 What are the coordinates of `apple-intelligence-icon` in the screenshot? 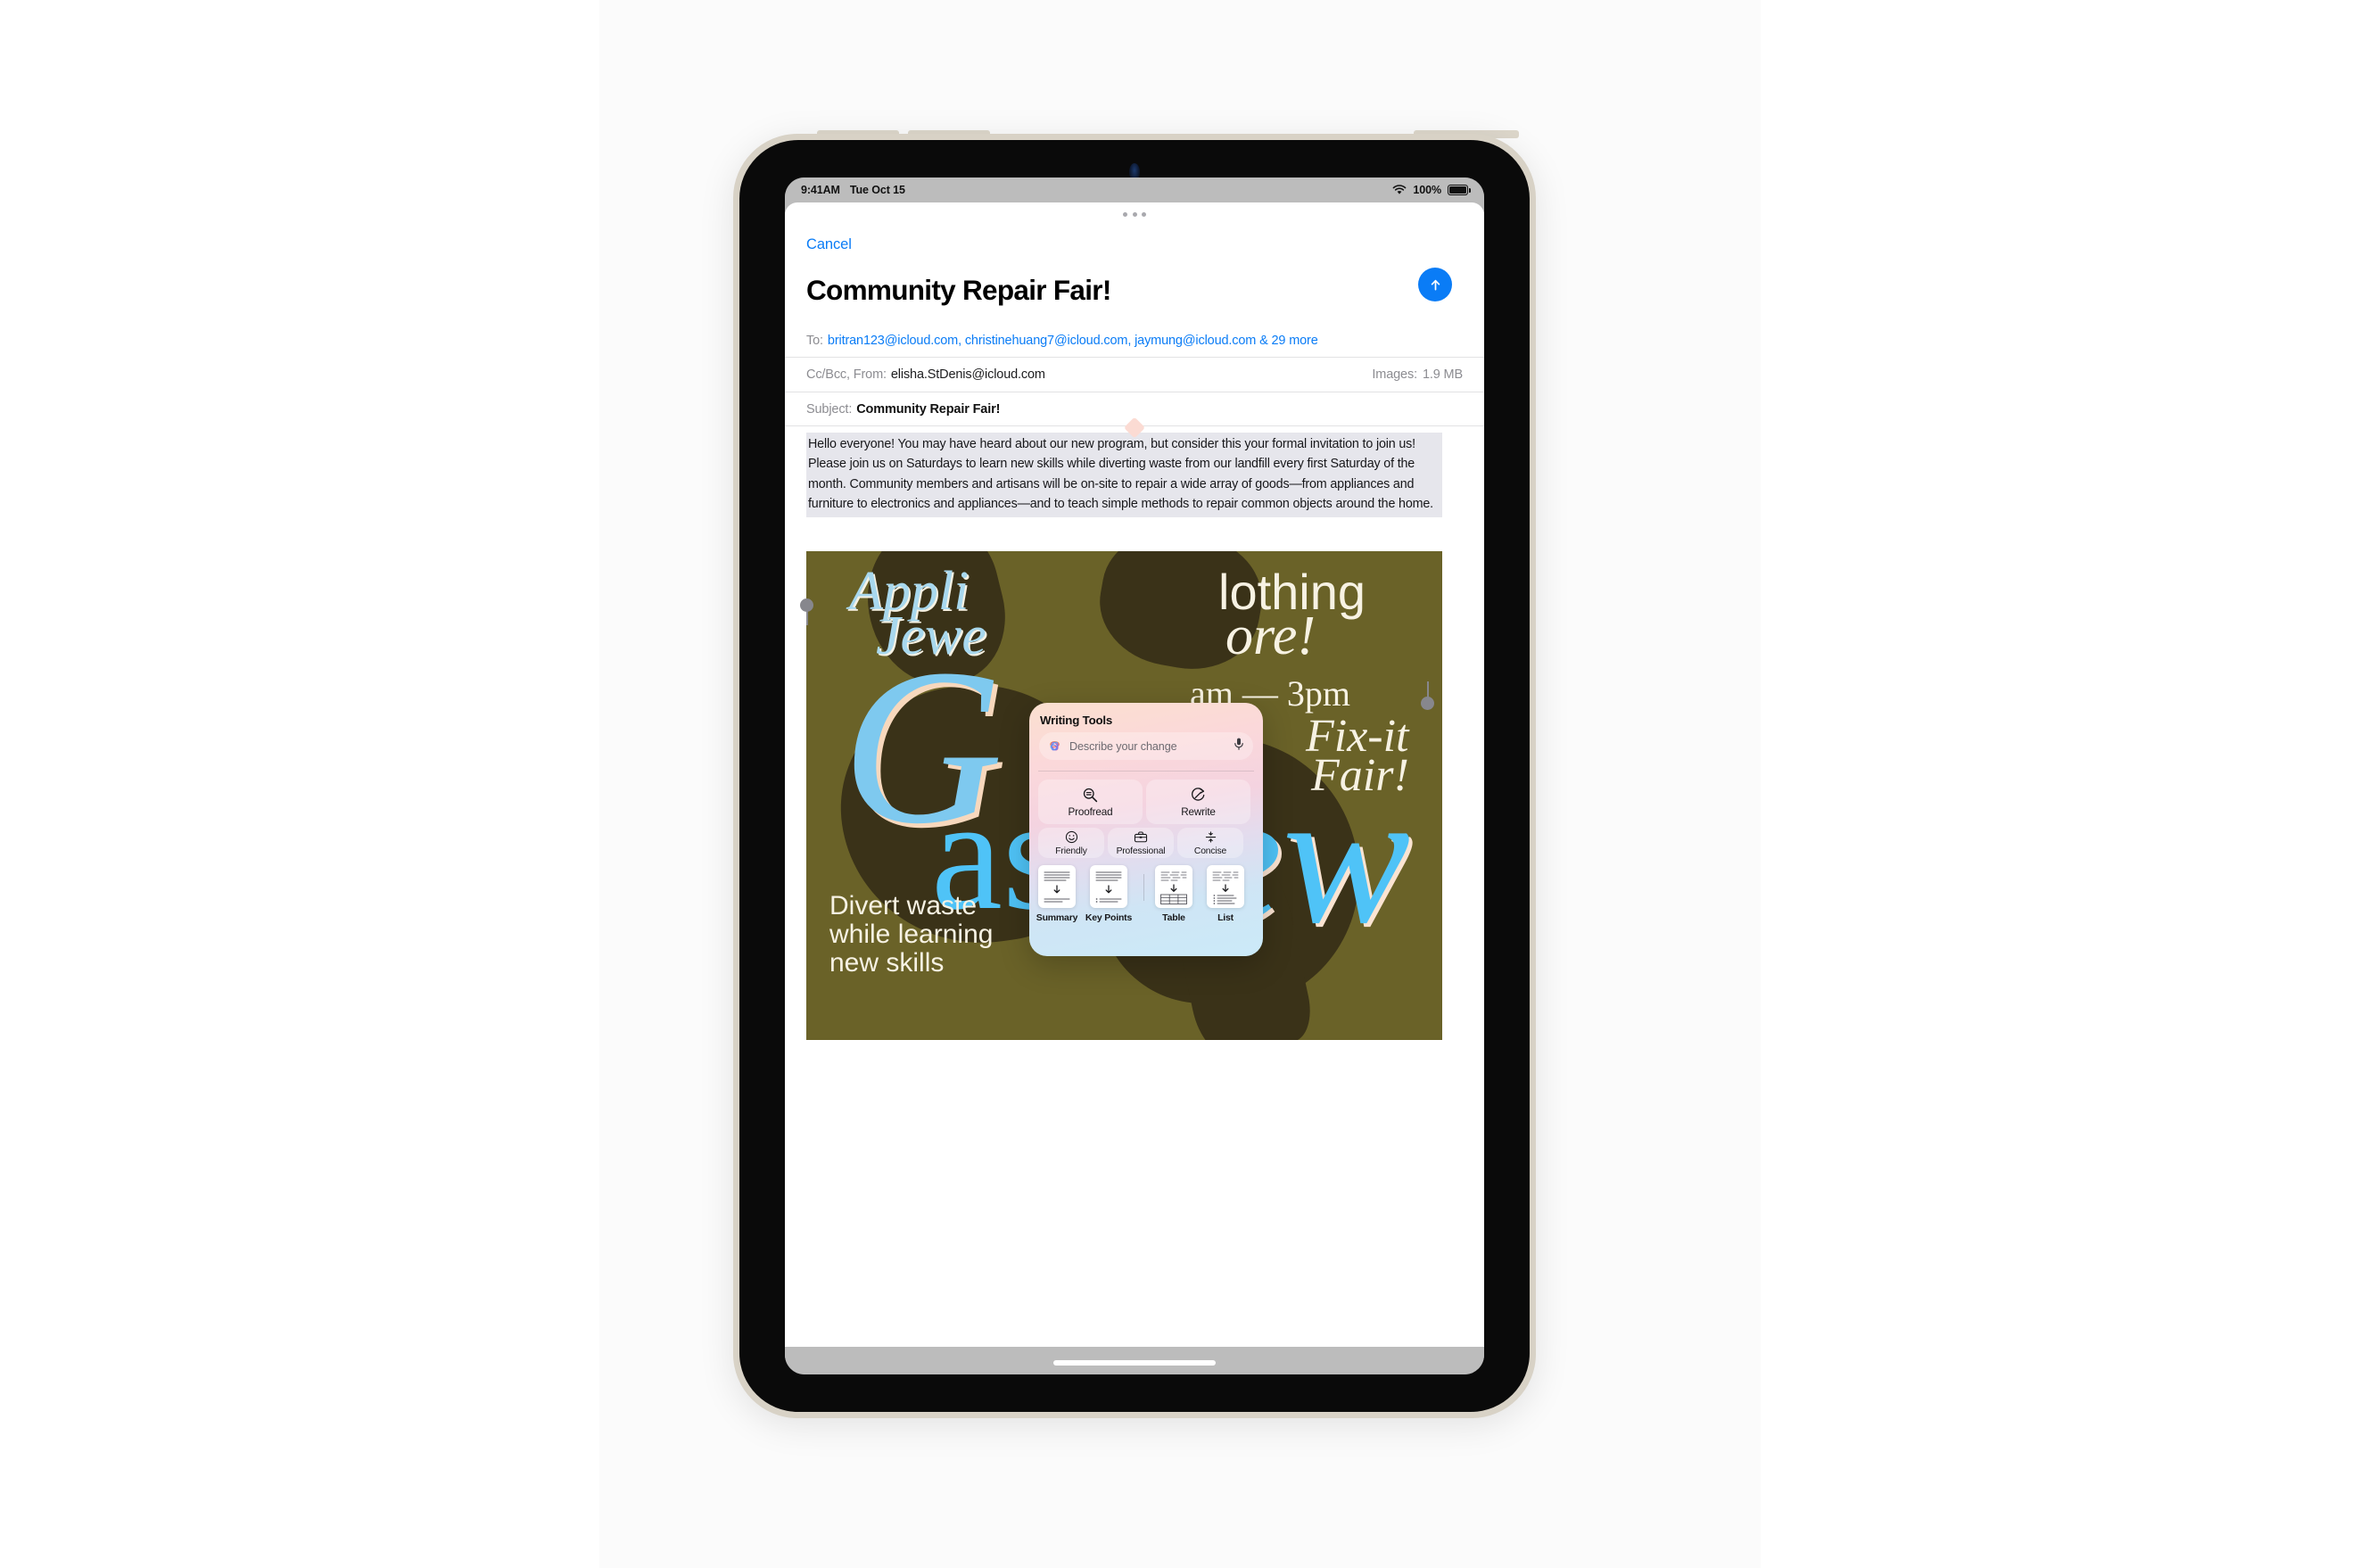 It's located at (1055, 745).